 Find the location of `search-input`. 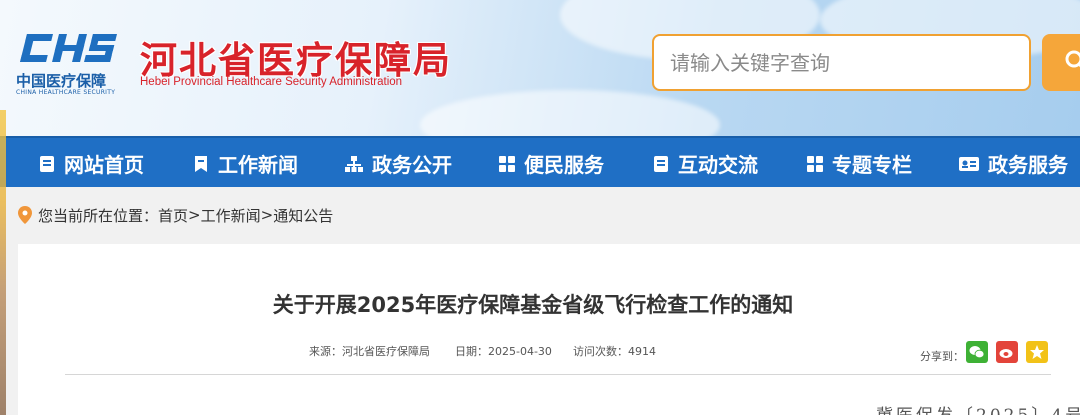

search-input is located at coordinates (841, 62).